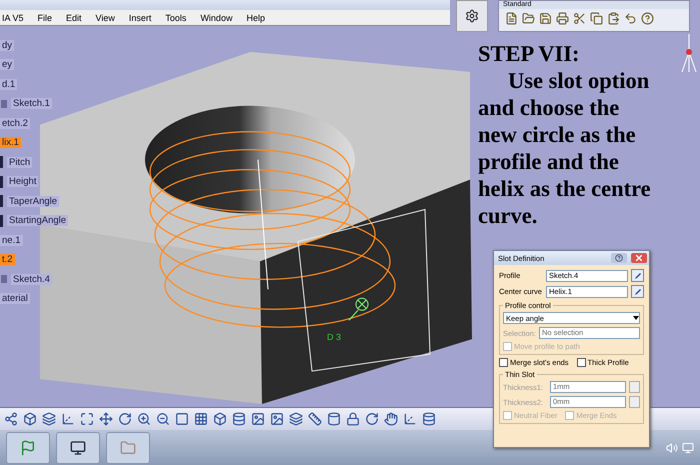 Image resolution: width=700 pixels, height=465 pixels. What do you see at coordinates (11, 419) in the screenshot?
I see `tree-icon` at bounding box center [11, 419].